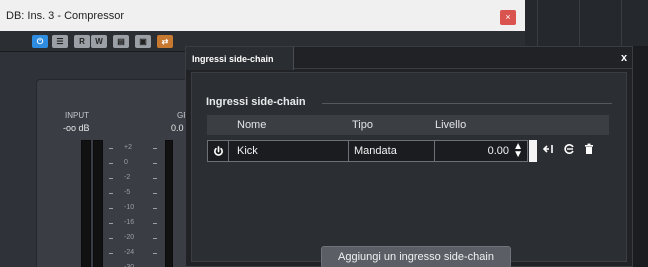 This screenshot has height=267, width=648. What do you see at coordinates (256, 102) in the screenshot?
I see `section-title: Ingressi side-chain` at bounding box center [256, 102].